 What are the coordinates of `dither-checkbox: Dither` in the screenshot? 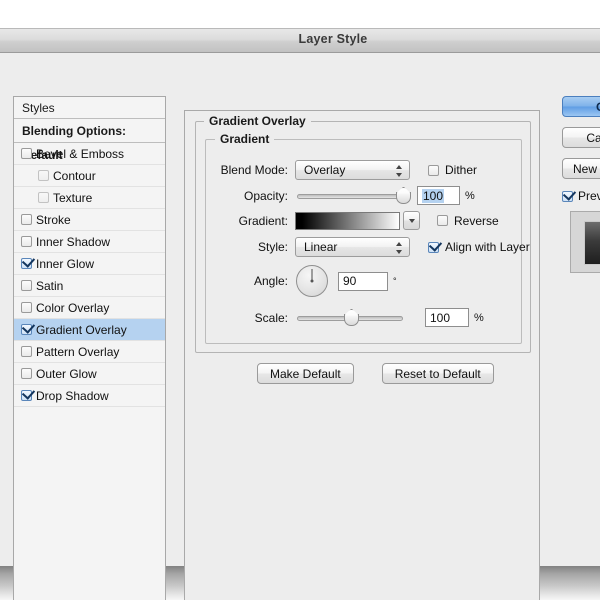 It's located at (452, 170).